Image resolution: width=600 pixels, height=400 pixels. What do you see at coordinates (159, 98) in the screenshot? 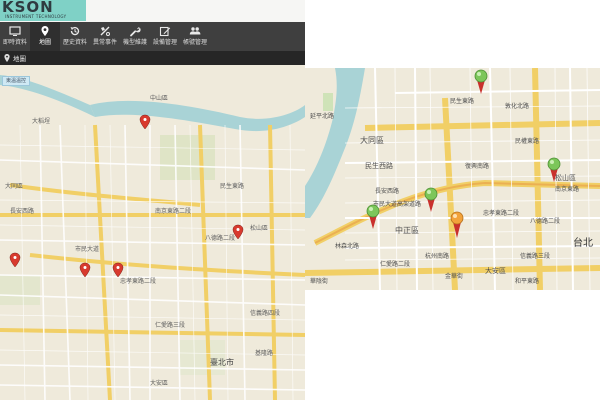
I see `map-label: 中山區` at bounding box center [159, 98].